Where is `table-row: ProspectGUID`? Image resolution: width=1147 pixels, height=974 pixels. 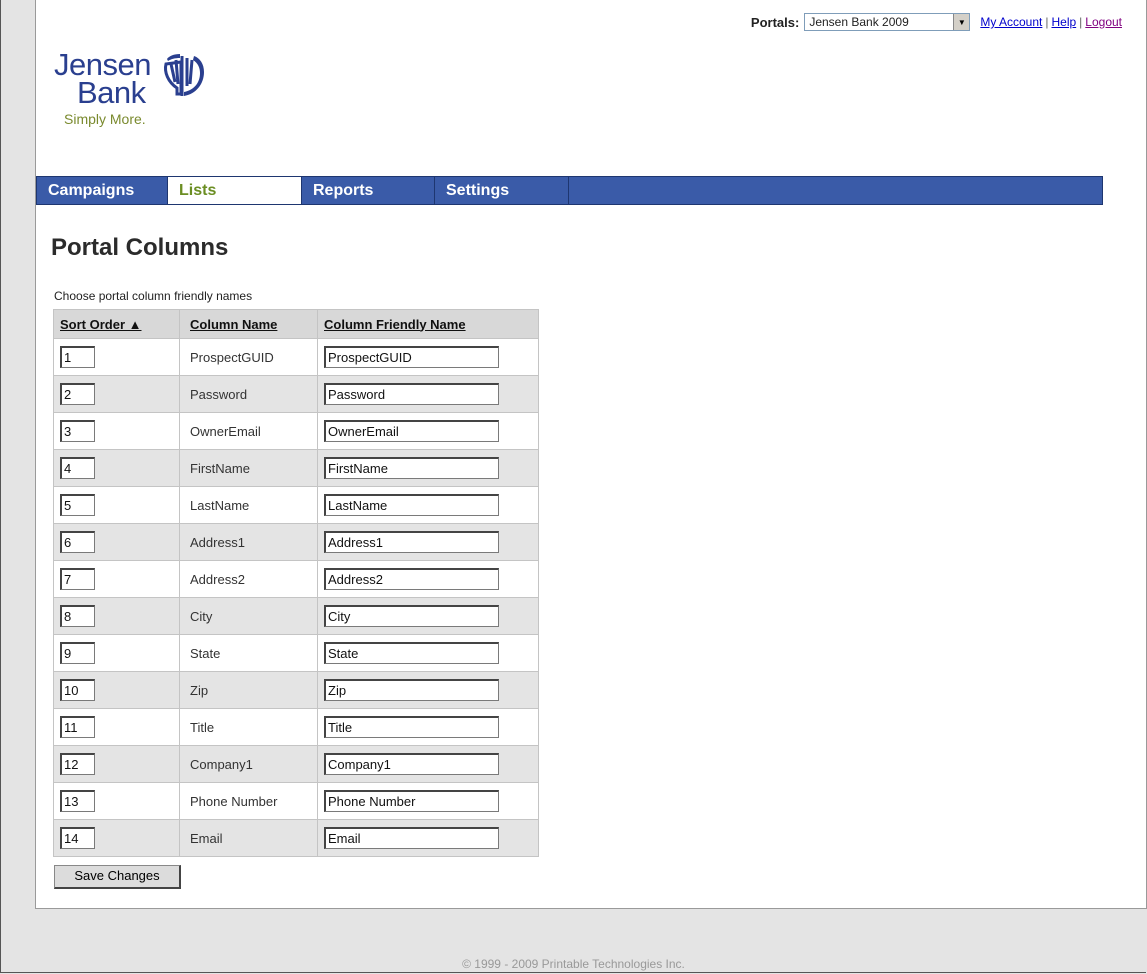 table-row: ProspectGUID is located at coordinates (296, 357).